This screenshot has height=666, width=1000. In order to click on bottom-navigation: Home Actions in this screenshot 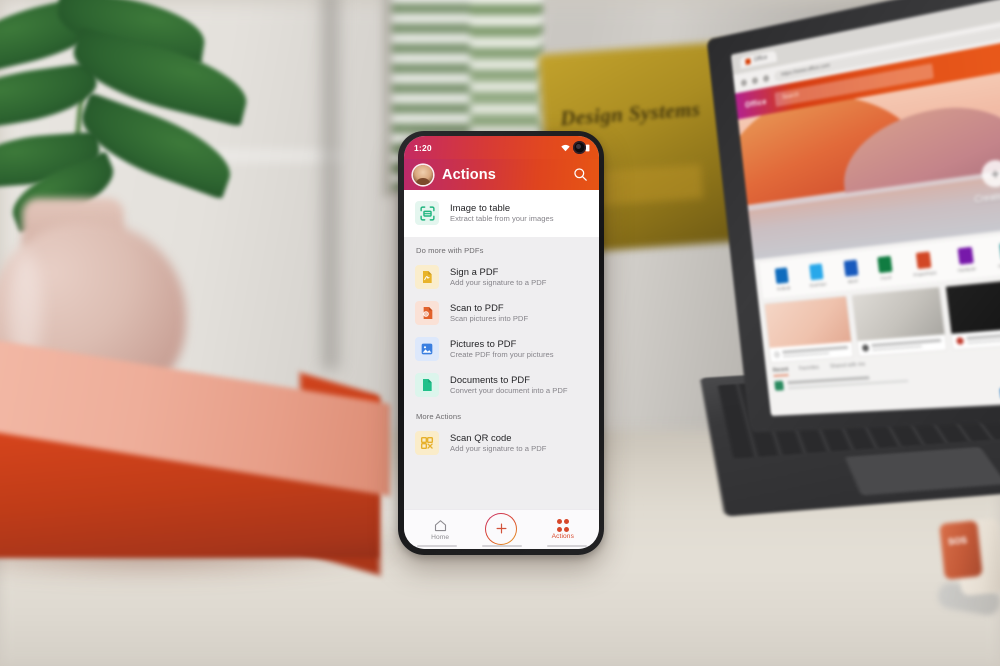, I will do `click(501, 529)`.